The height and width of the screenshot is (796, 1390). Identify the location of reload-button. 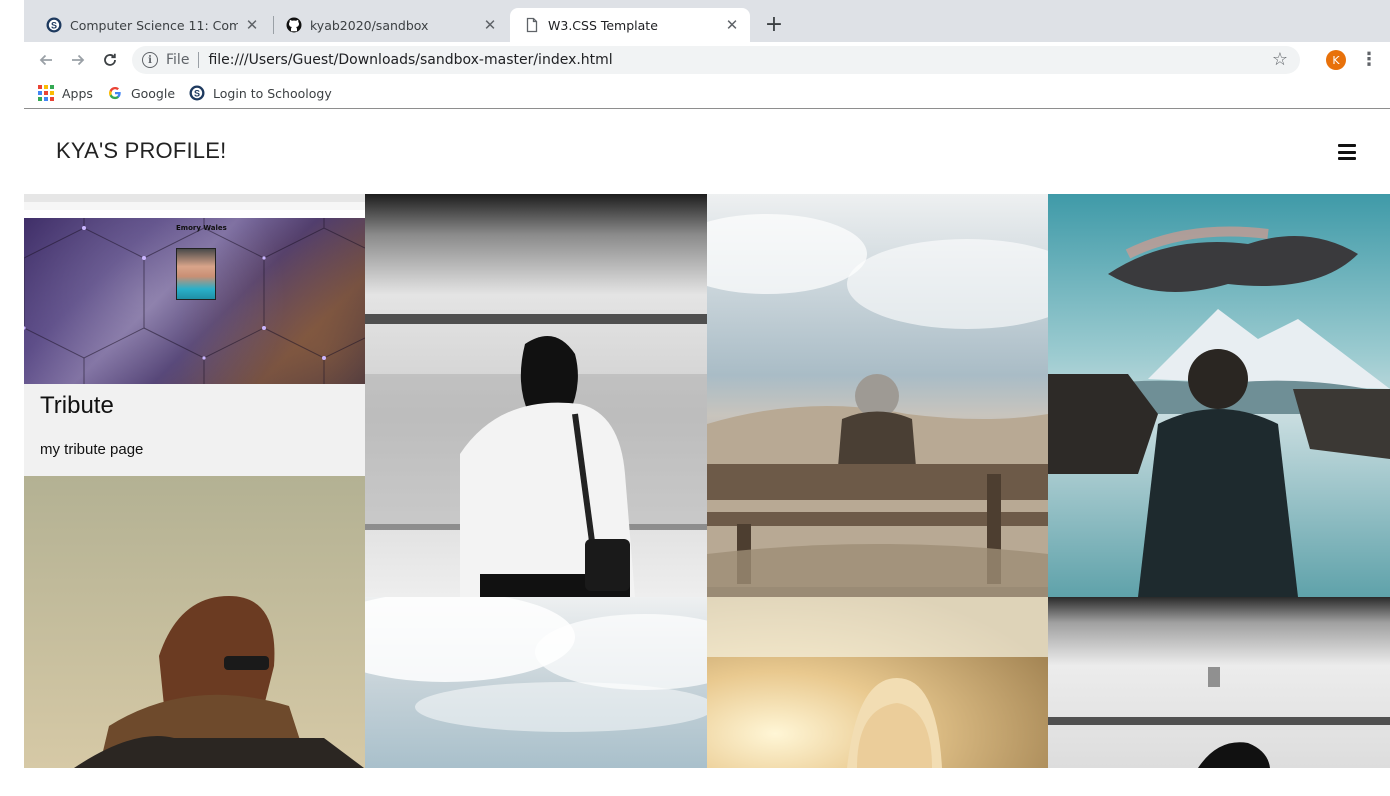
(110, 60).